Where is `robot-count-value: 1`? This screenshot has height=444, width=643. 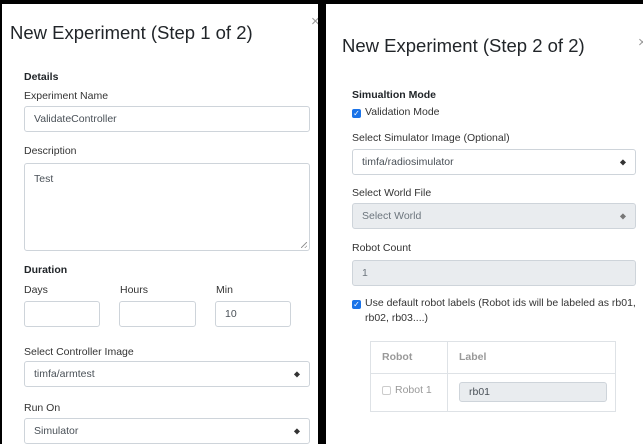
robot-count-value: 1 is located at coordinates (365, 273).